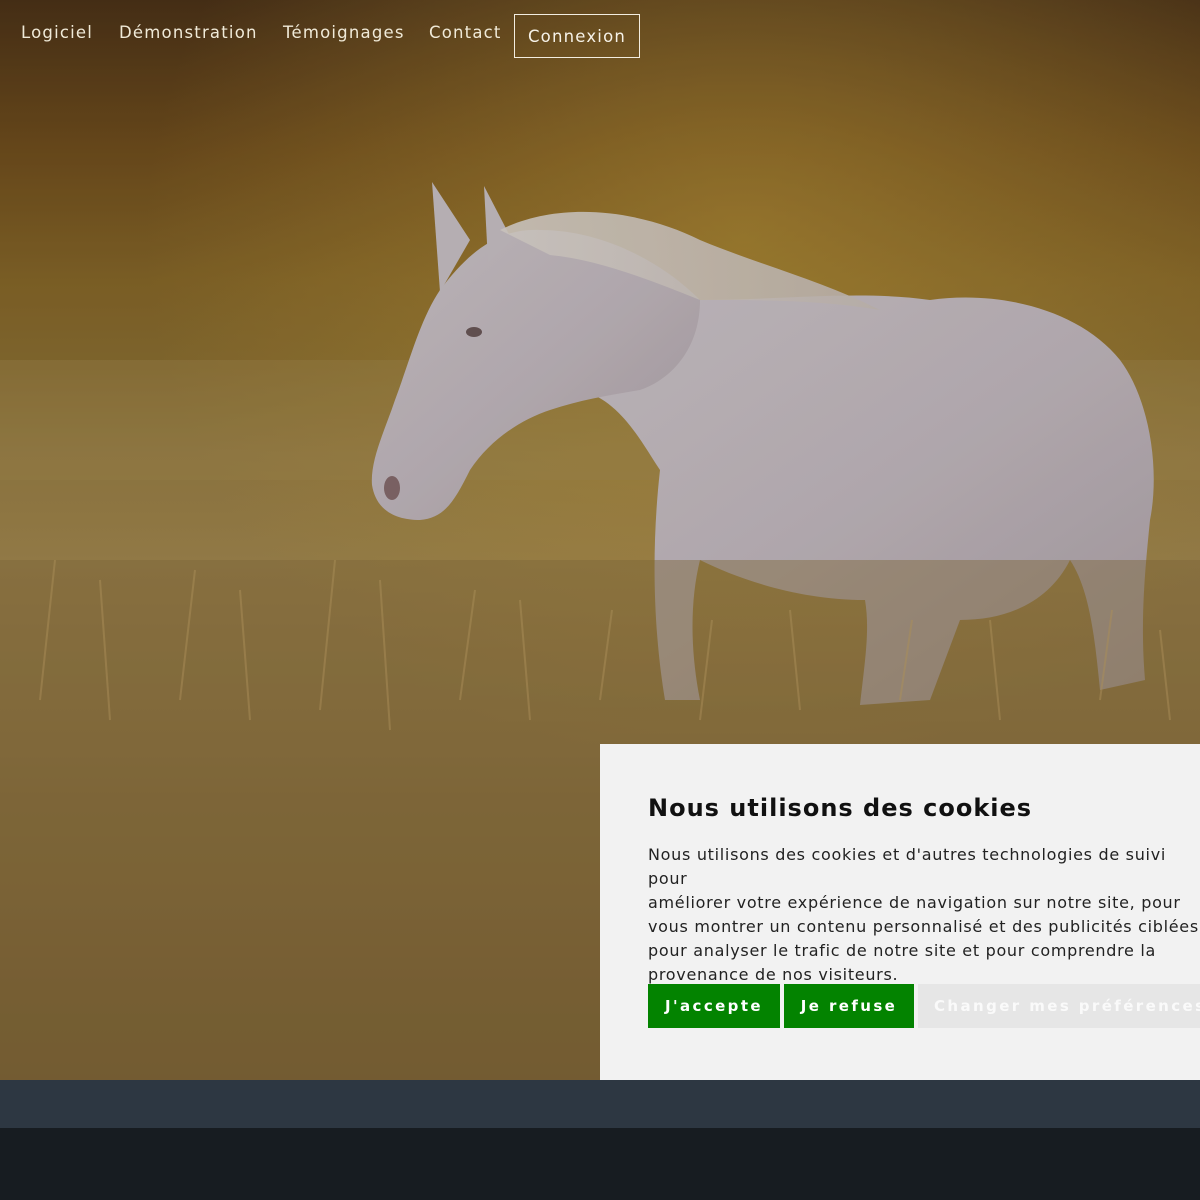  Describe the element at coordinates (344, 32) in the screenshot. I see `nav-link-temoignages: Témoignages` at that location.